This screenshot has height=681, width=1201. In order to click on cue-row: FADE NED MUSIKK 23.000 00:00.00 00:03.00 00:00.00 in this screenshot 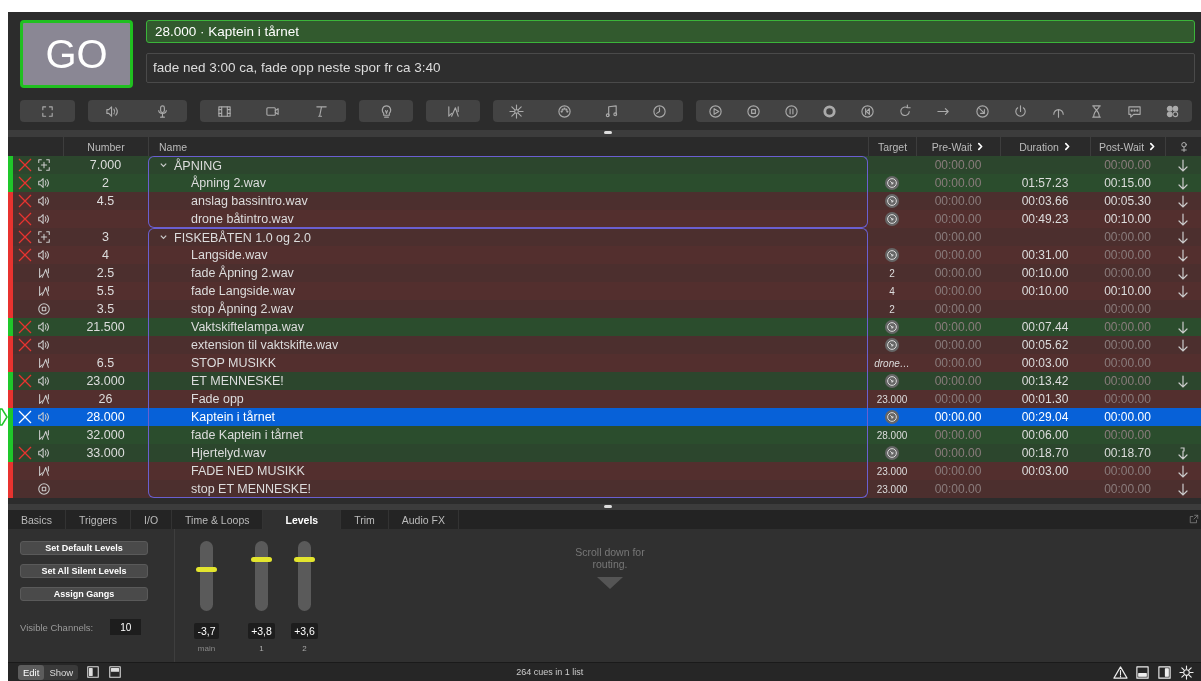, I will do `click(604, 471)`.